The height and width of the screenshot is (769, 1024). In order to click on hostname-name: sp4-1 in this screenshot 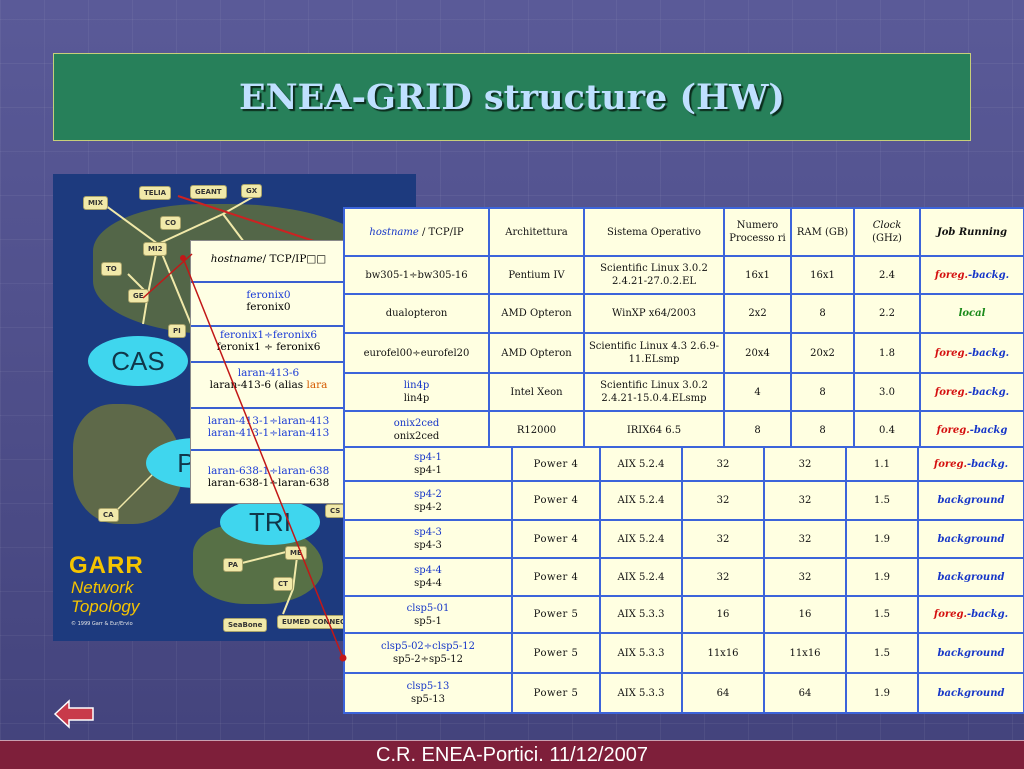, I will do `click(428, 457)`.